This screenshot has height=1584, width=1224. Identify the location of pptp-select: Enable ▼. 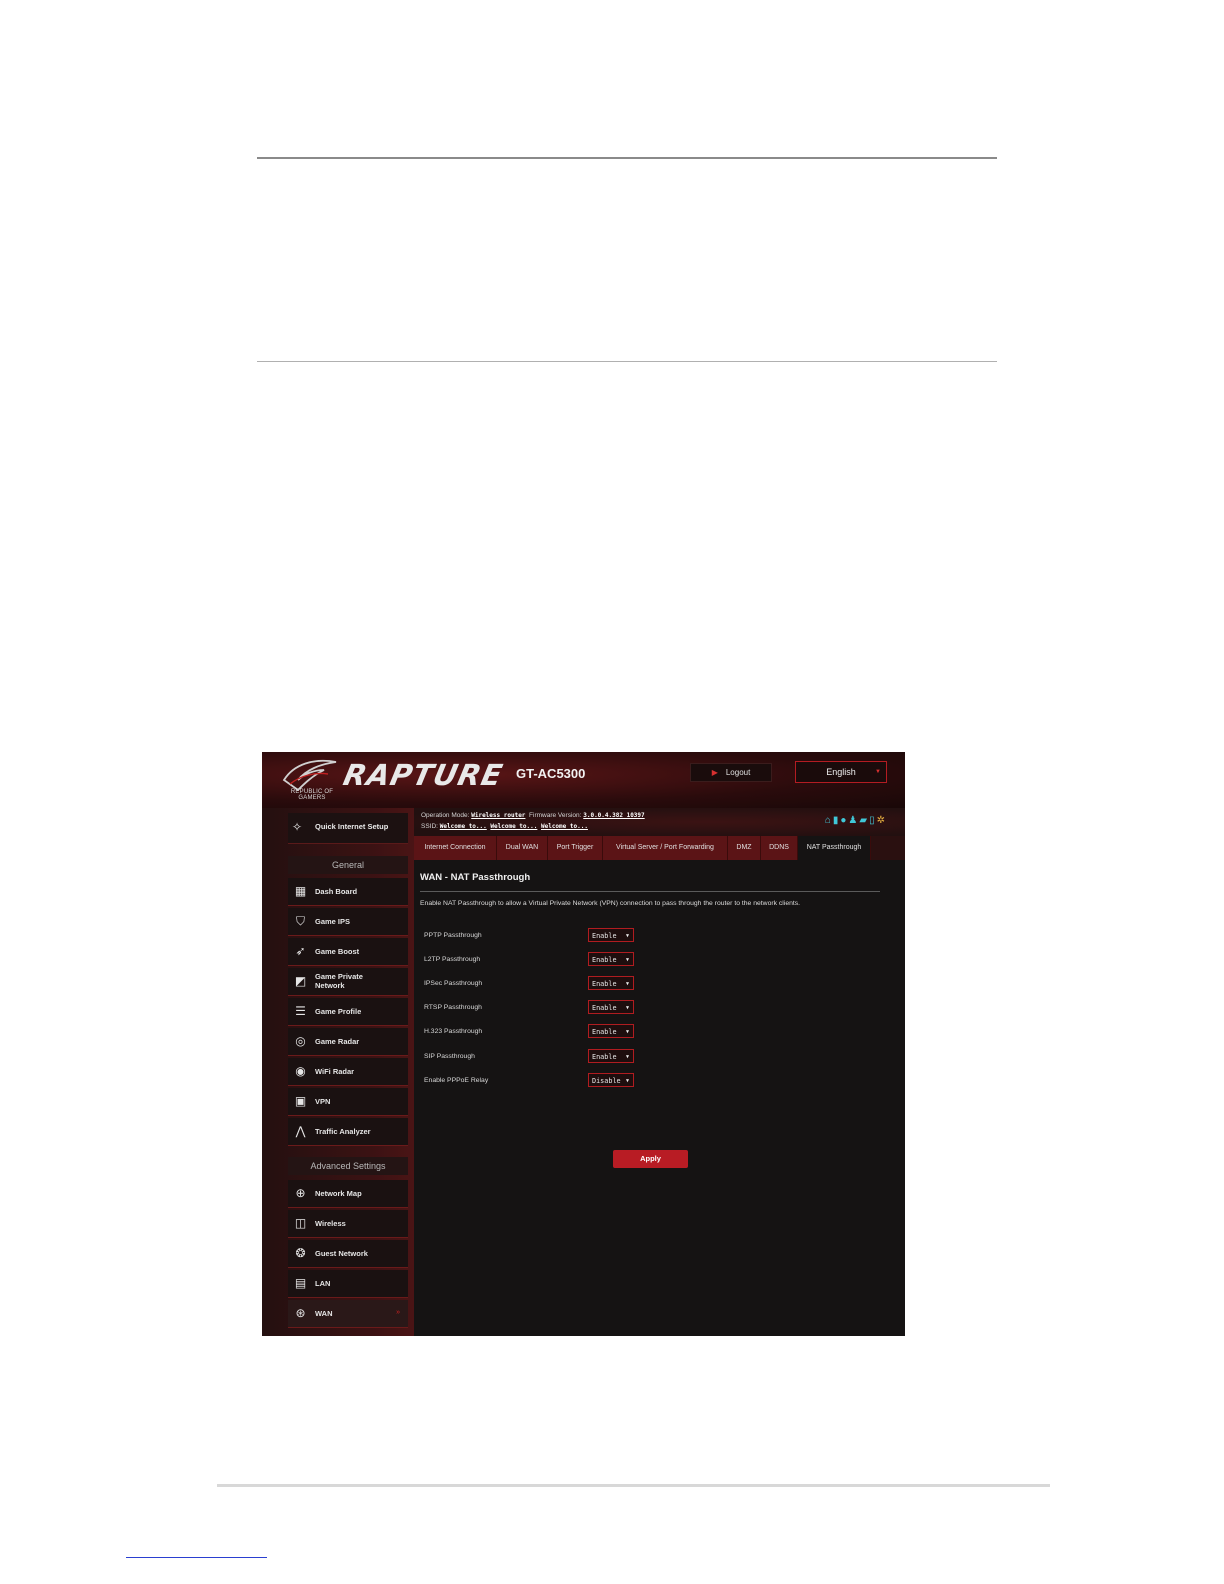
(611, 935).